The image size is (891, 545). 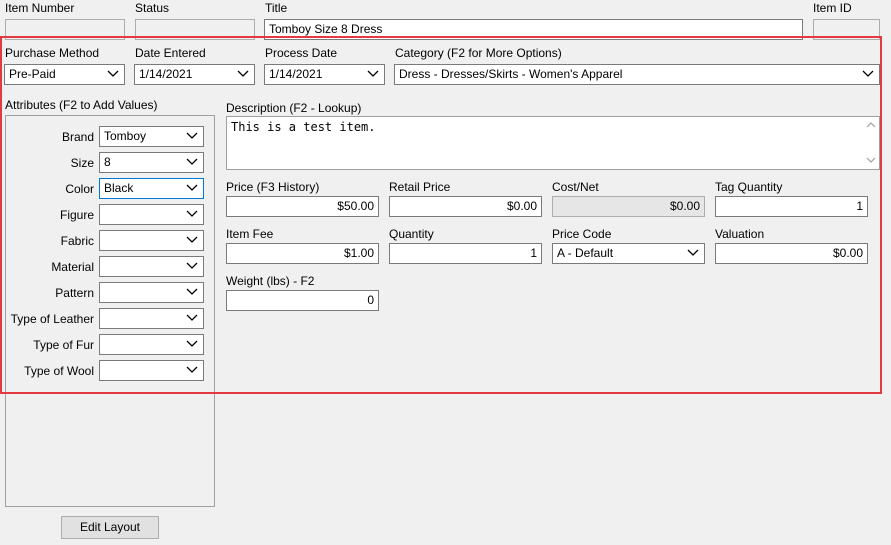 I want to click on process-date-value: 1/14/2021, so click(x=296, y=74).